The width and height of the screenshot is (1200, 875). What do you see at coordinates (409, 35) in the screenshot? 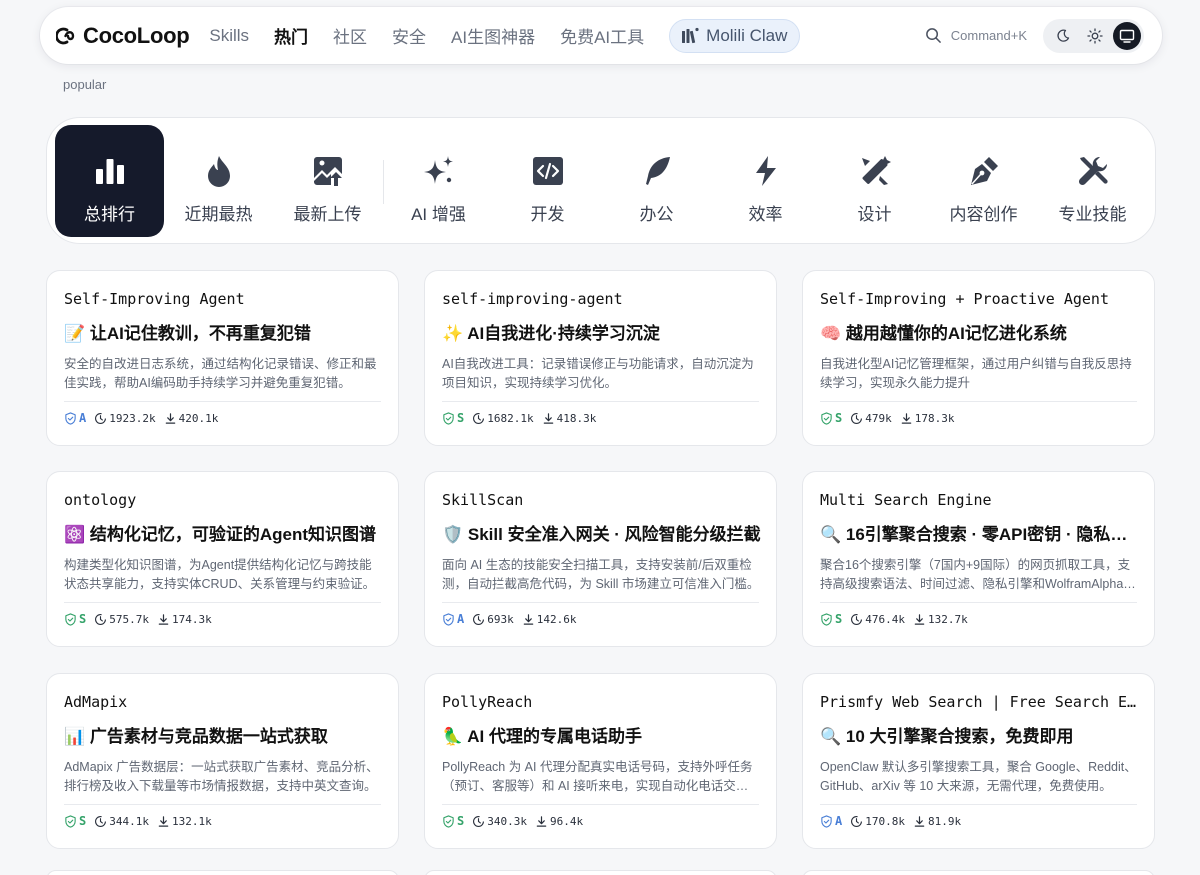
I see `nav-security: 安全` at bounding box center [409, 35].